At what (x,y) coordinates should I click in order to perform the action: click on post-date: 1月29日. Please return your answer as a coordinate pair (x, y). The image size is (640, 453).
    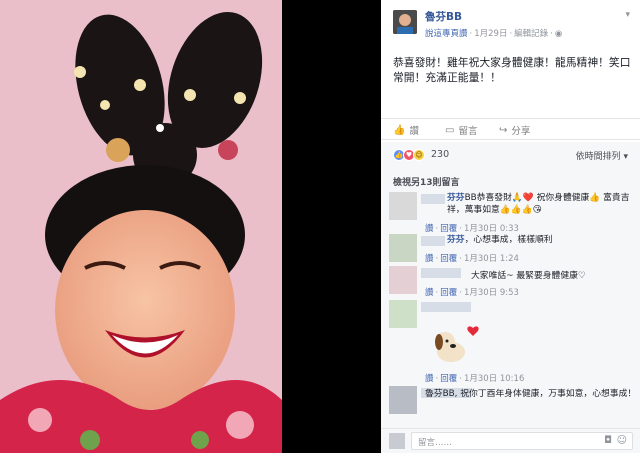
    Looking at the image, I should click on (490, 34).